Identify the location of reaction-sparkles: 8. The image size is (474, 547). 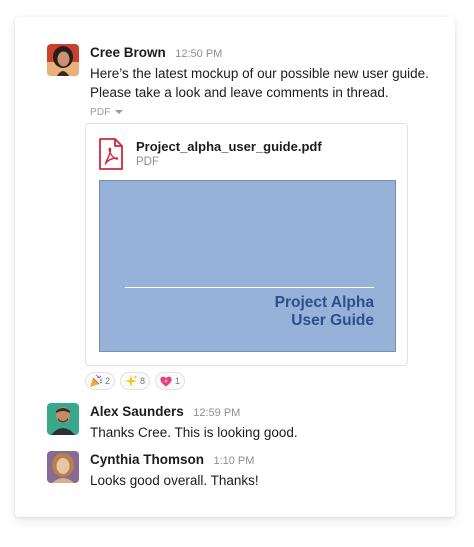
(135, 381).